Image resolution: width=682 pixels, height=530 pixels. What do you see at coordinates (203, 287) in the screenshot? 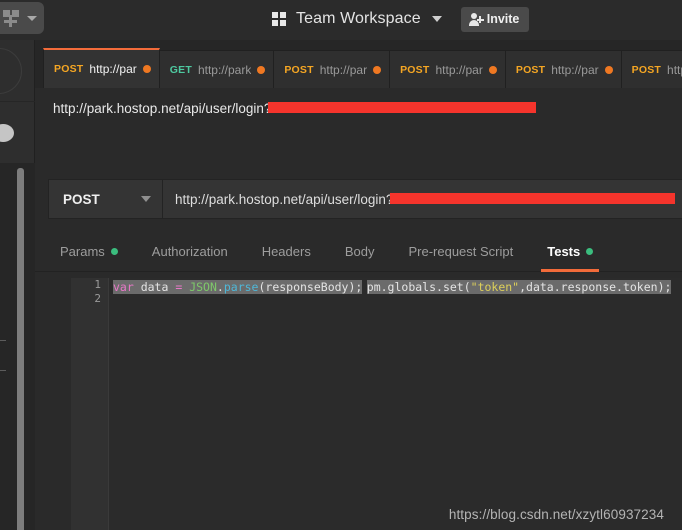
I see `token-class: JSON` at bounding box center [203, 287].